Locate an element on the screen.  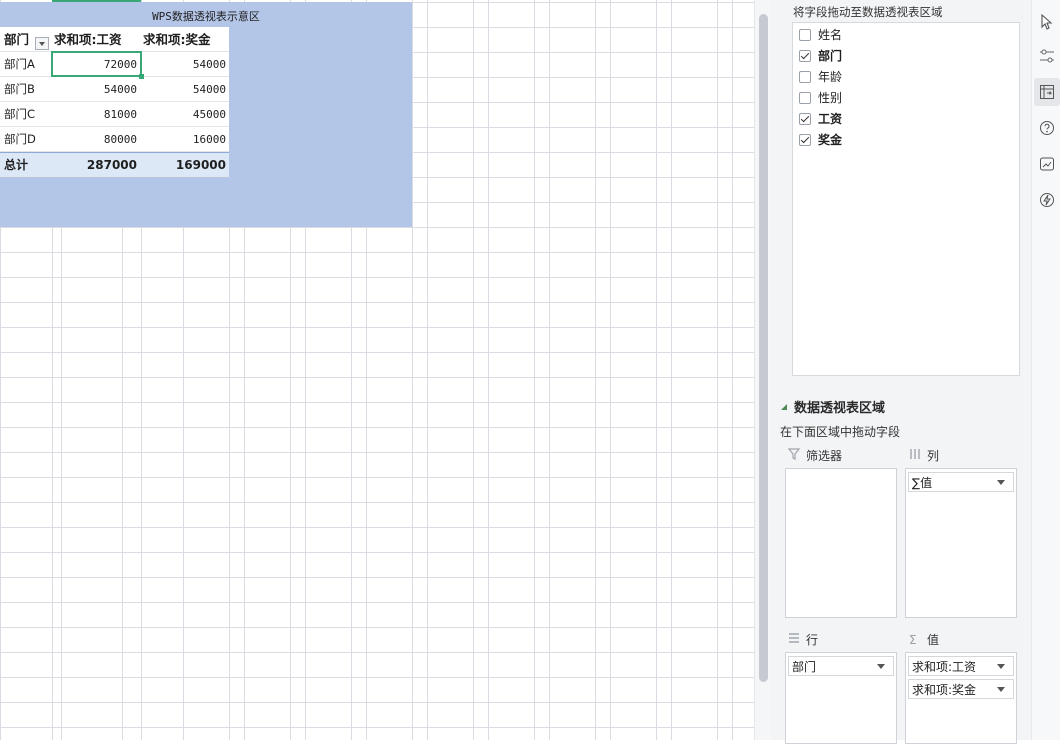
pivot-row: 部门B 54000 54000 is located at coordinates (114, 89).